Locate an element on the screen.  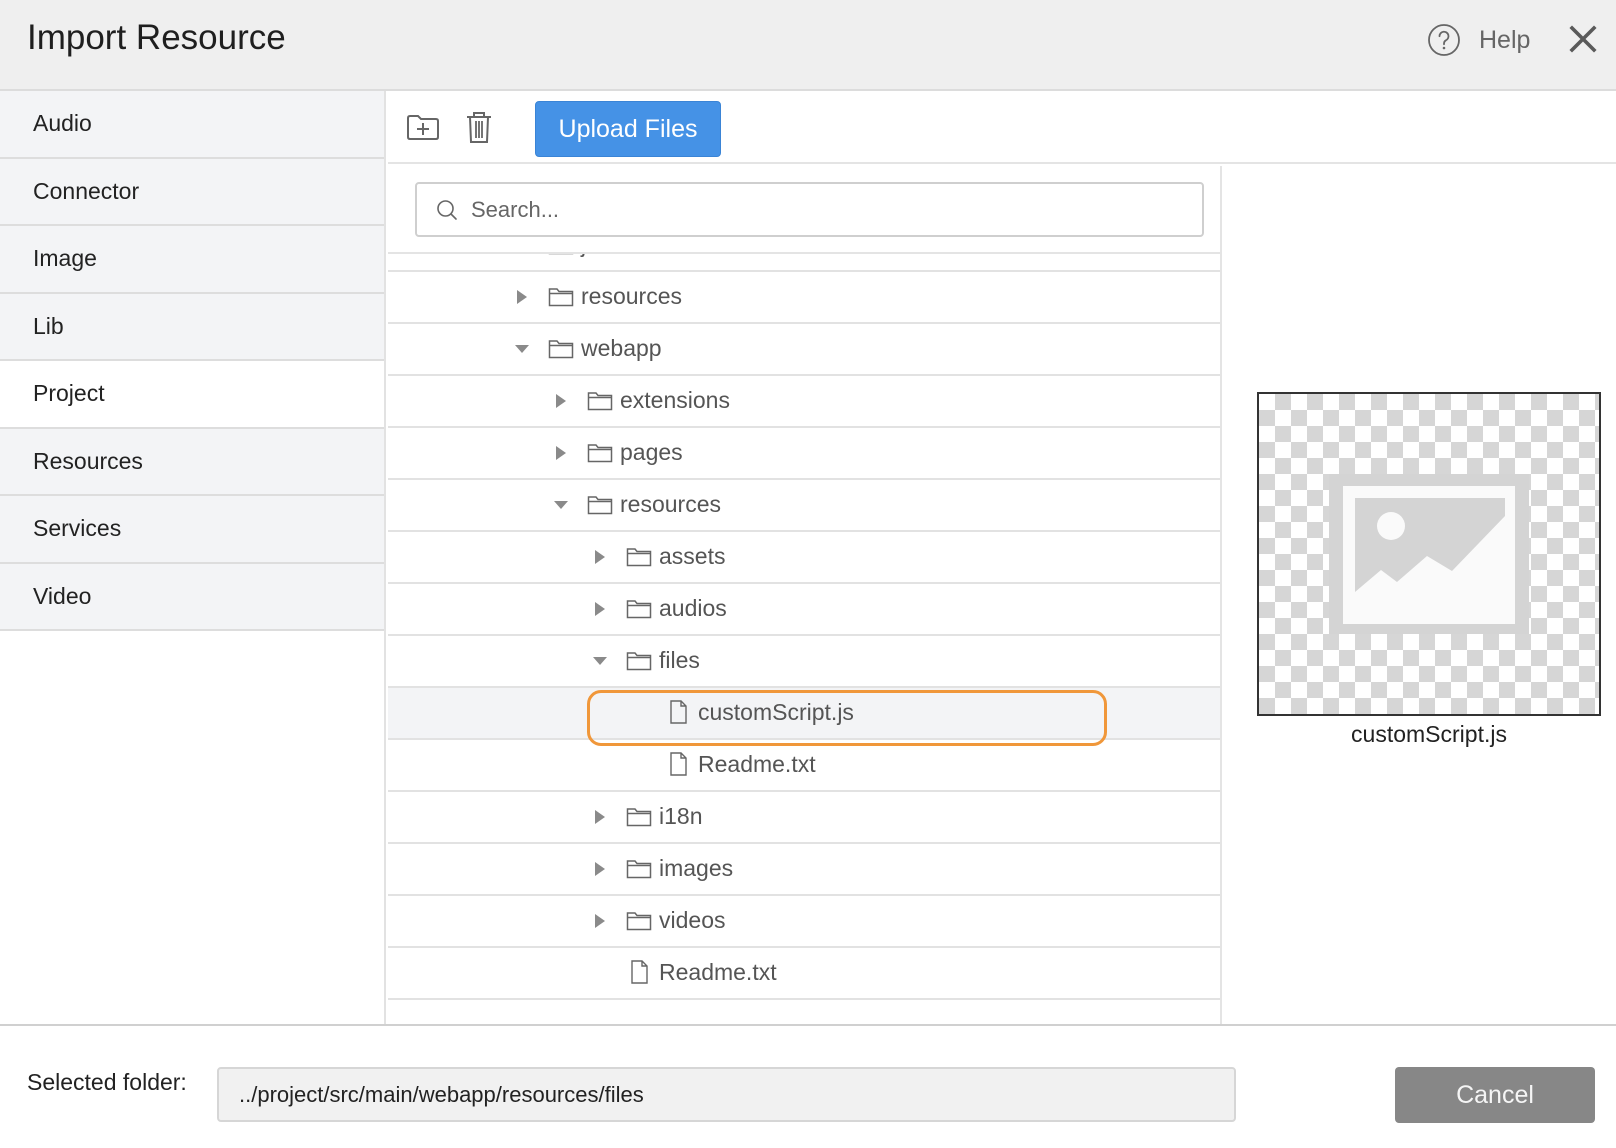
tree-item-label: webapp is located at coordinates (621, 348).